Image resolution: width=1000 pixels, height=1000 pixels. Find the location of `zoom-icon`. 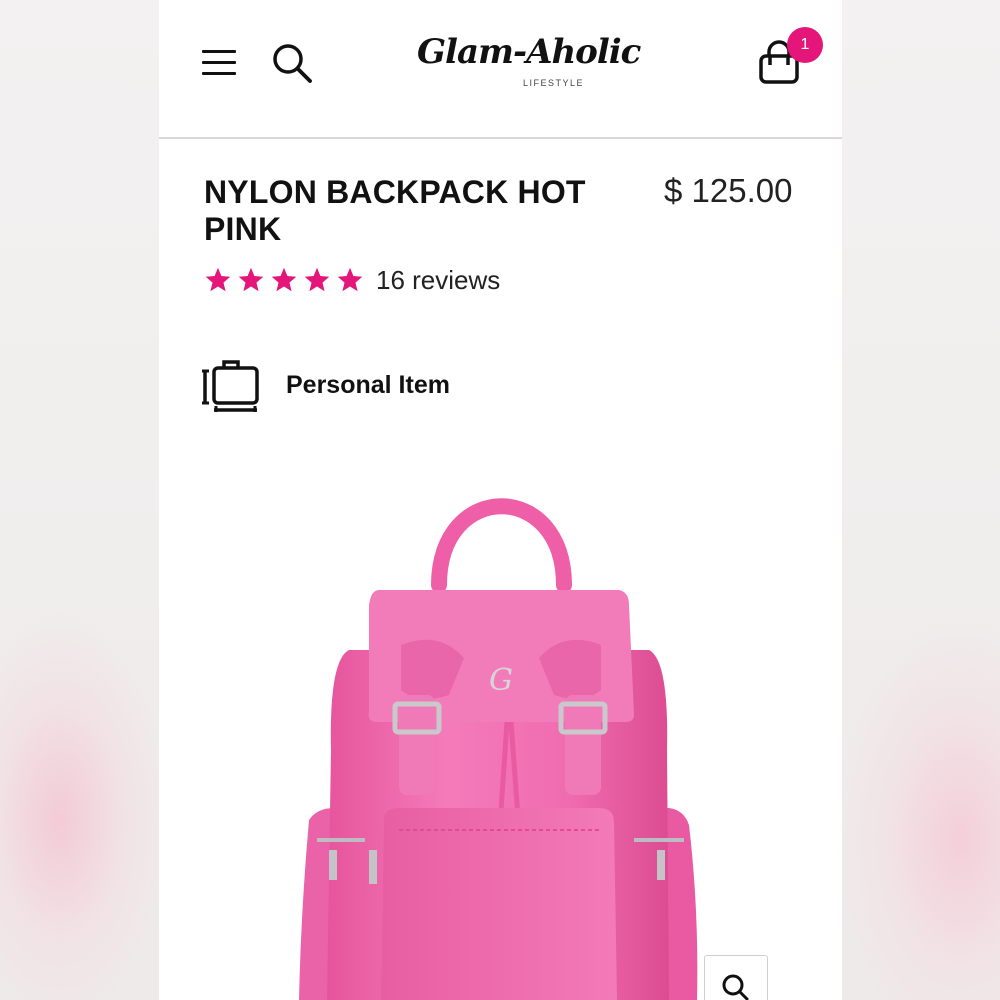

zoom-icon is located at coordinates (735, 987).